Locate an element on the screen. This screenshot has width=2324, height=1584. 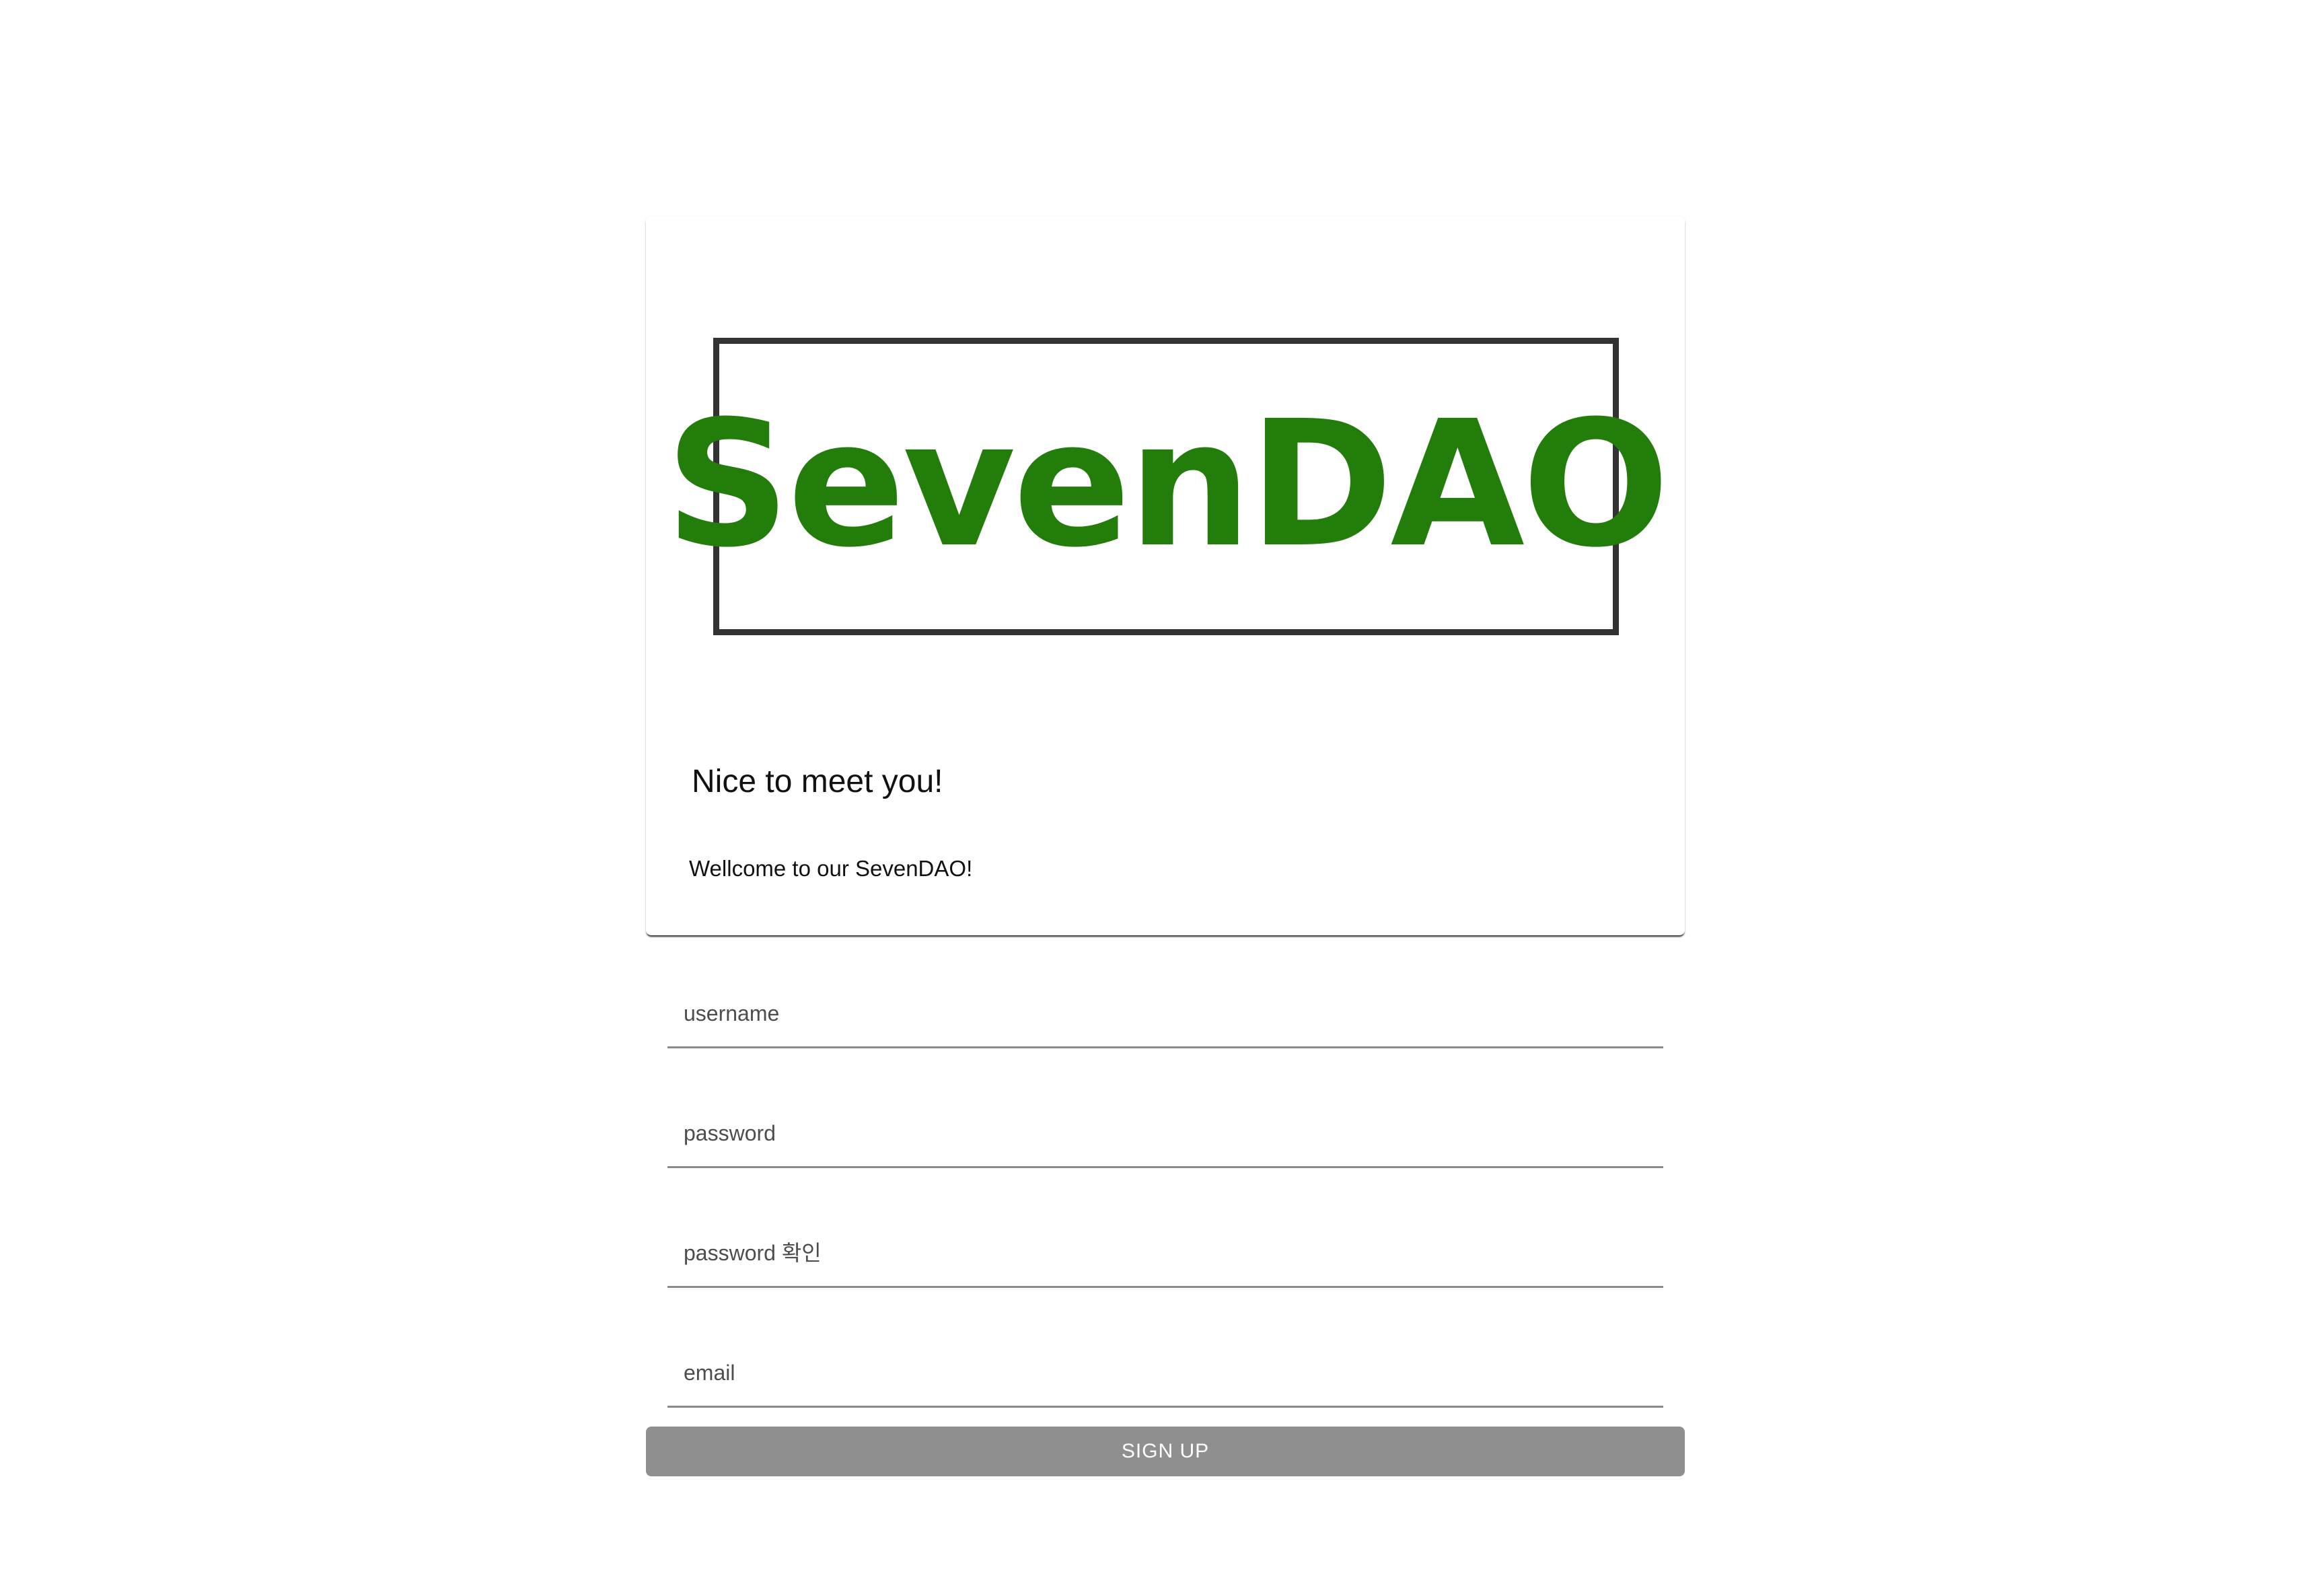
sign-up-button: SIGN UP is located at coordinates (1165, 1451).